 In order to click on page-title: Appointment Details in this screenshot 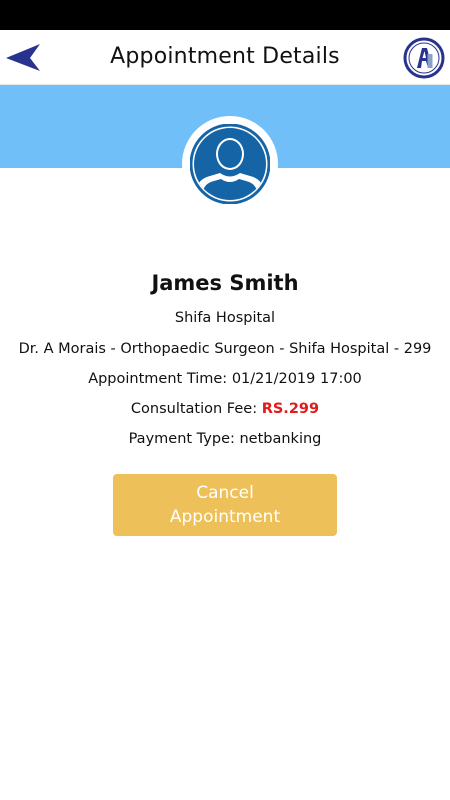, I will do `click(225, 56)`.